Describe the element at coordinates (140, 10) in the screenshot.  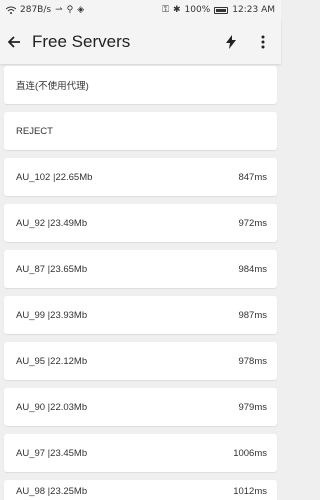
I see `status-bar: 287B/s ⇀ ⚲ ◈ ⚿ ✱ 100% 12:23 AM` at that location.